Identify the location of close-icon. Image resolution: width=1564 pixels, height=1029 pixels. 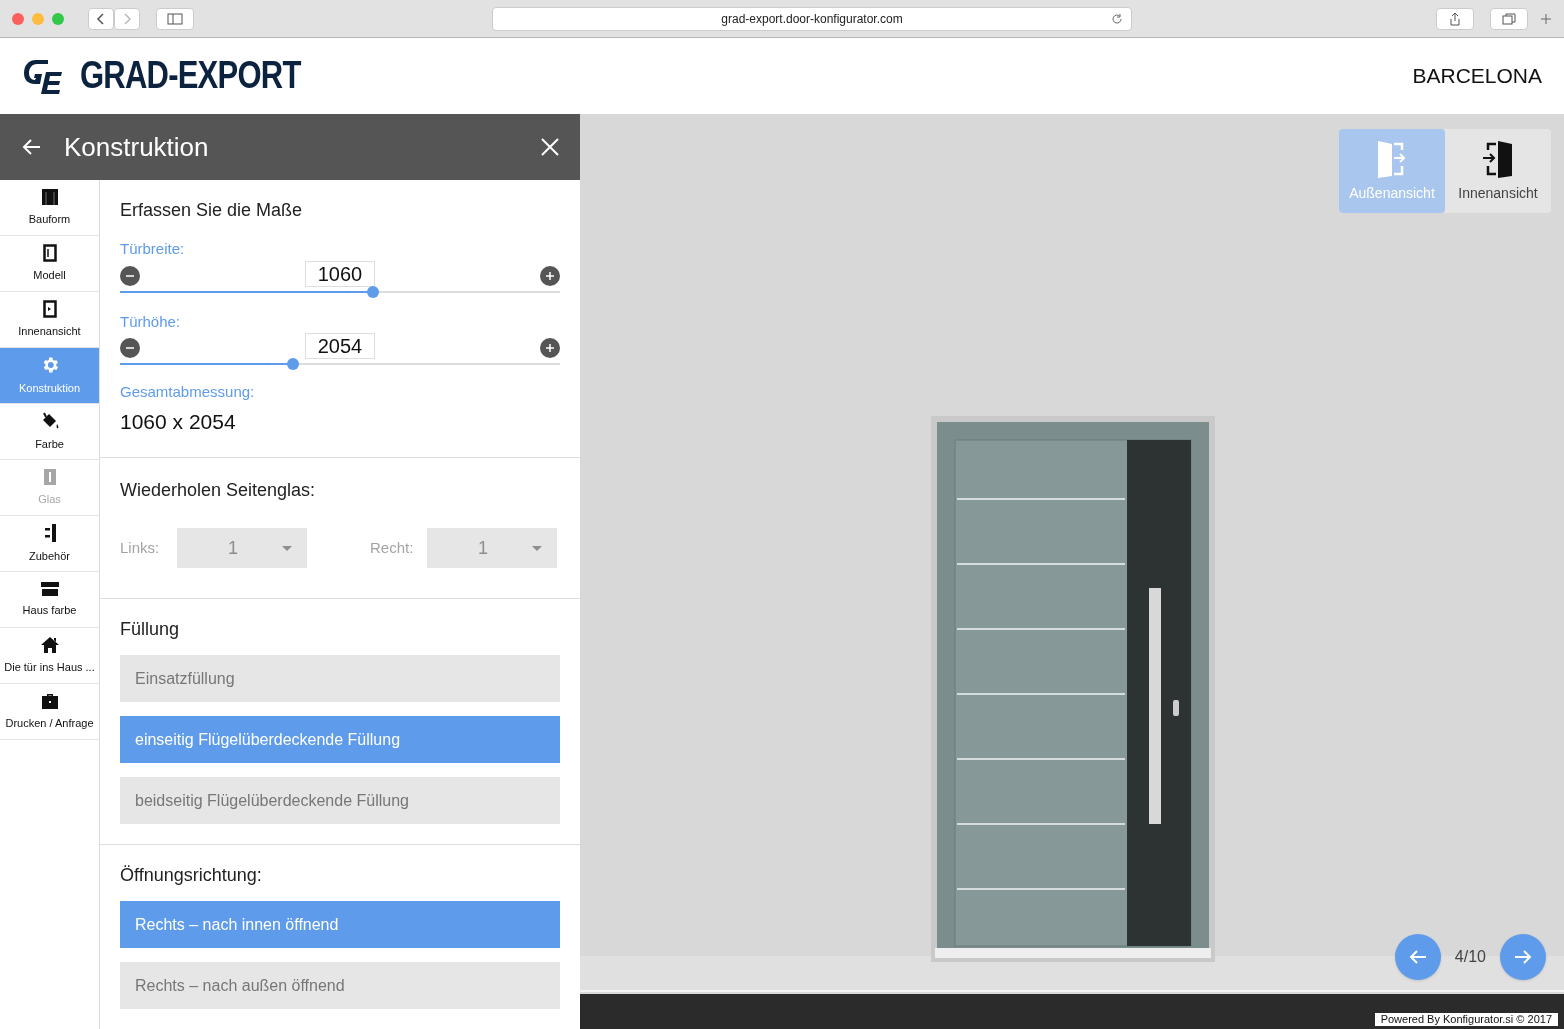
(550, 147).